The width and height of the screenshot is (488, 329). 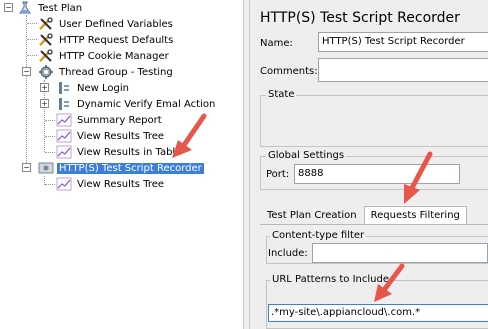 What do you see at coordinates (8, 7) in the screenshot?
I see `expander-test-plan: −` at bounding box center [8, 7].